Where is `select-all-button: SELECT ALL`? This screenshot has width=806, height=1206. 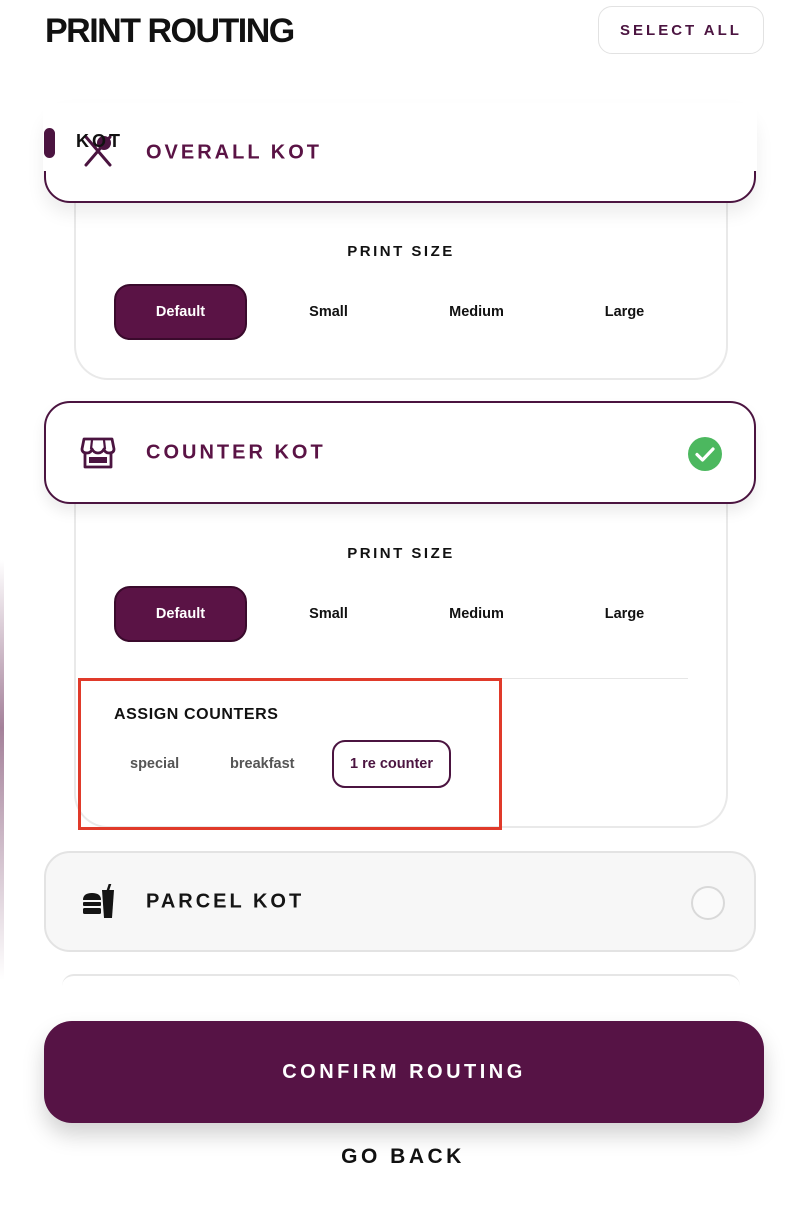
select-all-button: SELECT ALL is located at coordinates (681, 30).